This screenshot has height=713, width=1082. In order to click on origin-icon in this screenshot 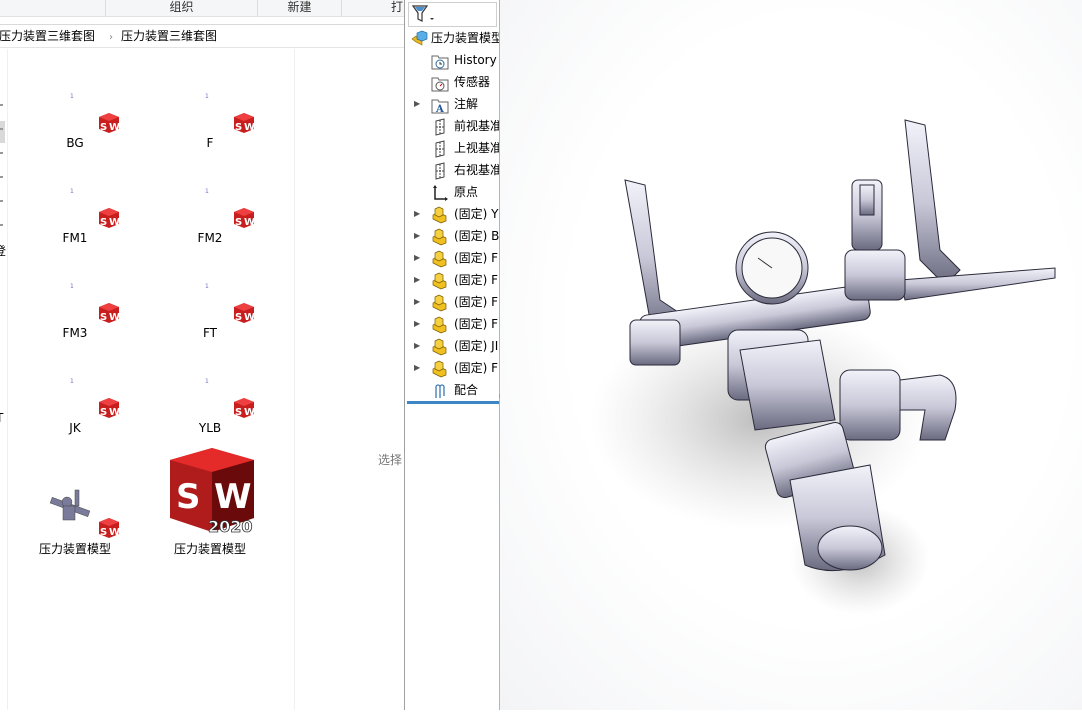, I will do `click(440, 193)`.